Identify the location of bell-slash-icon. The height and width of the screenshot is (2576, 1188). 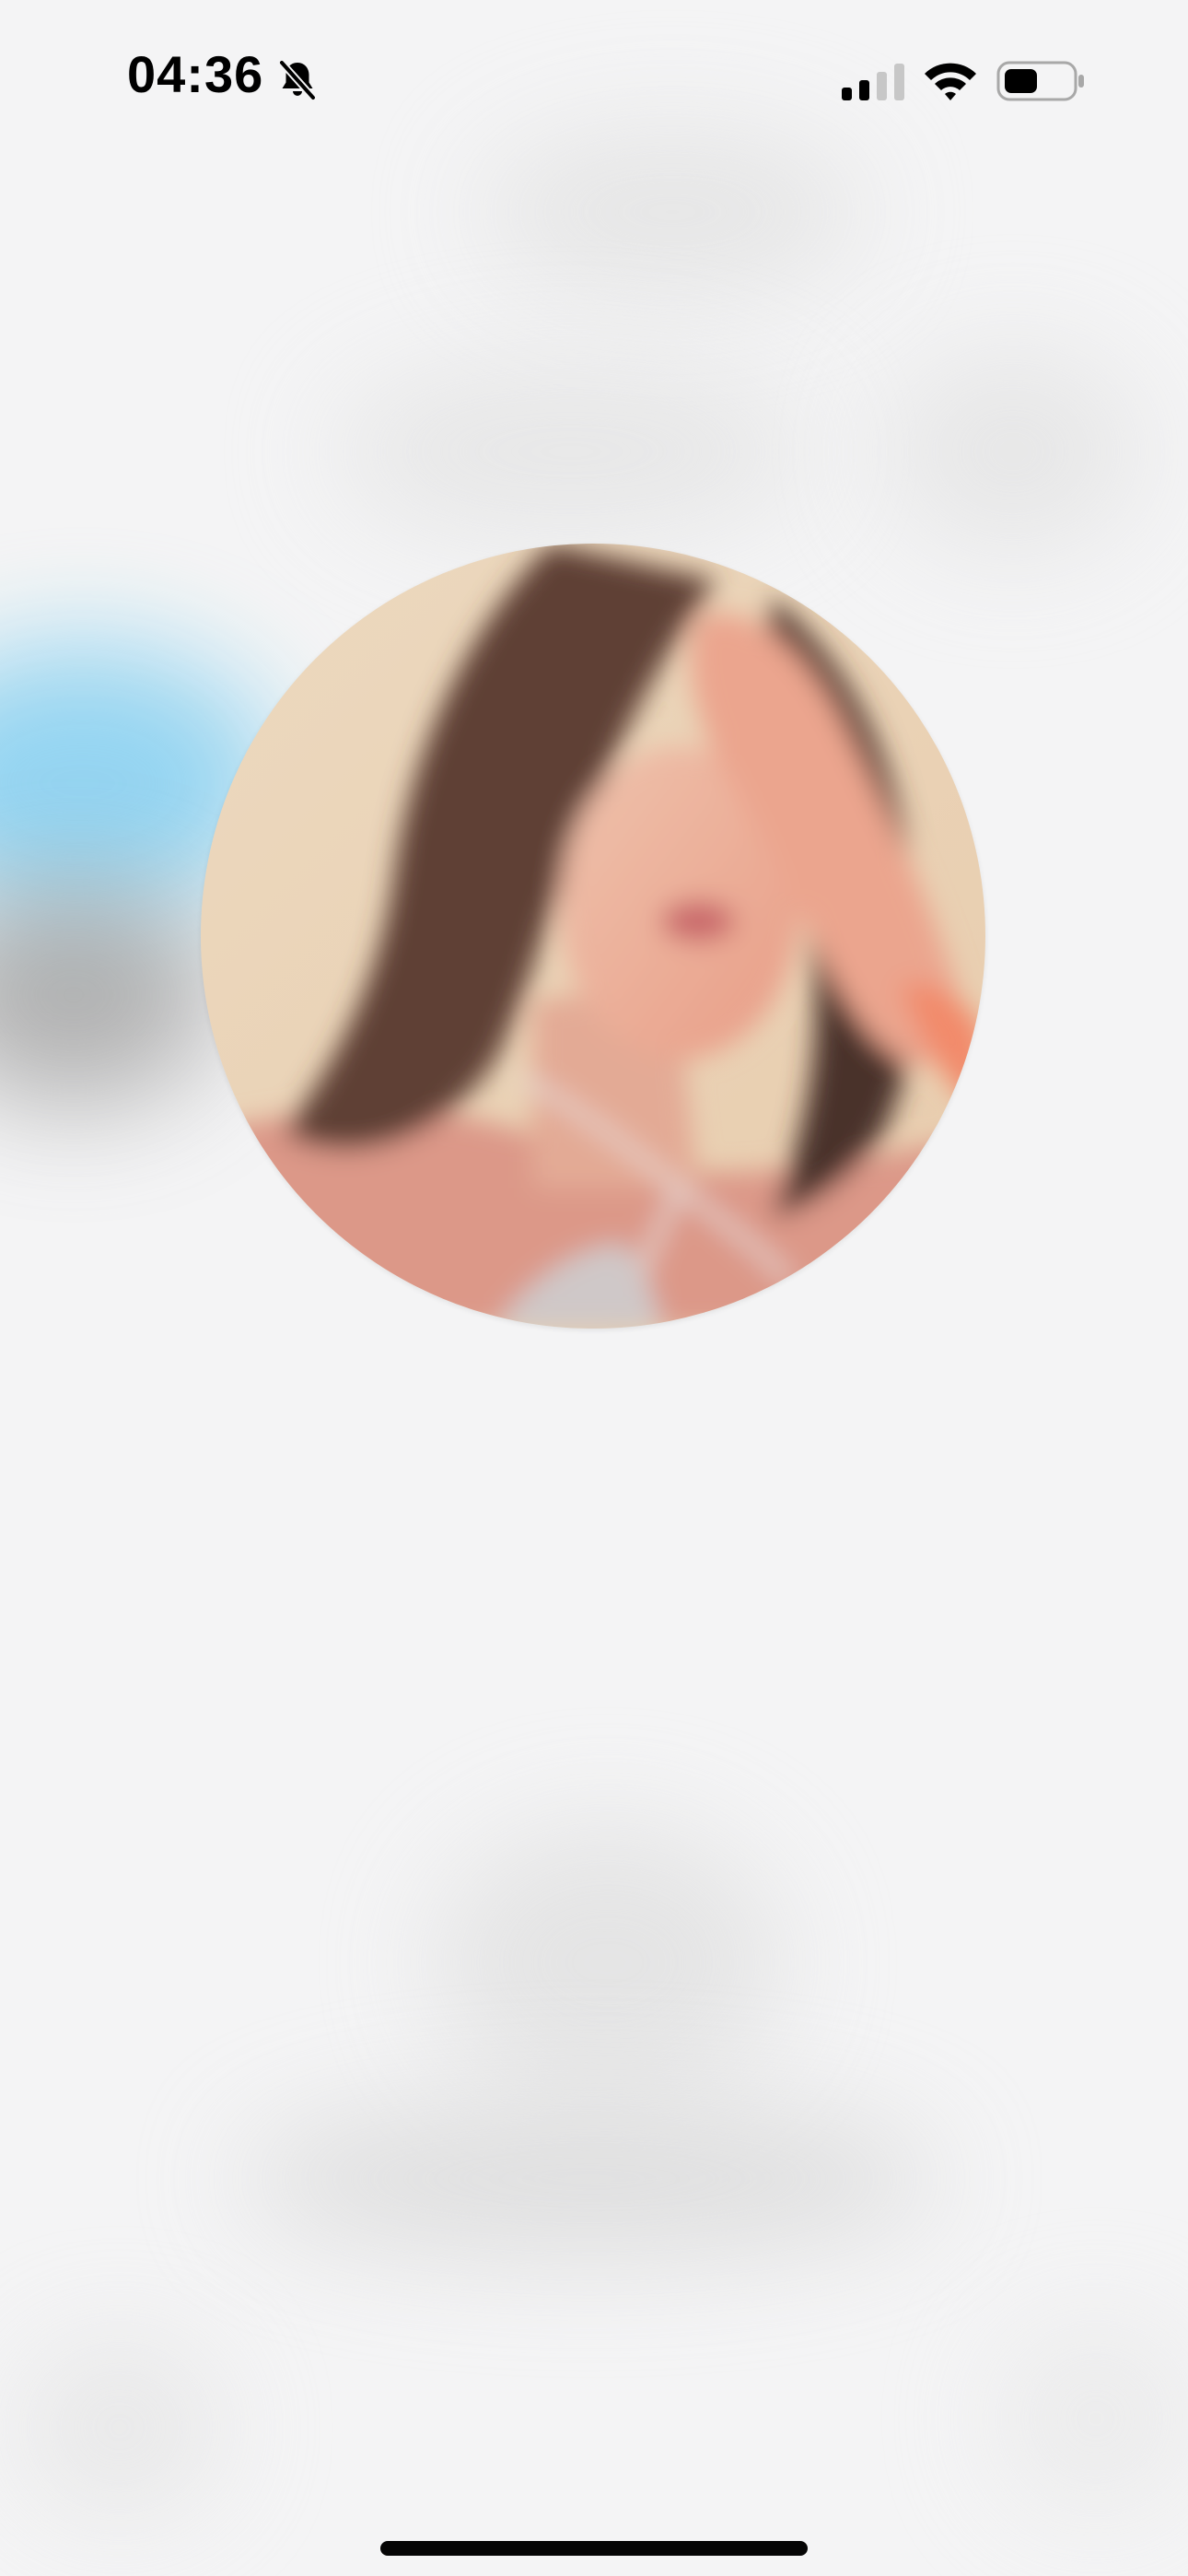
(297, 80).